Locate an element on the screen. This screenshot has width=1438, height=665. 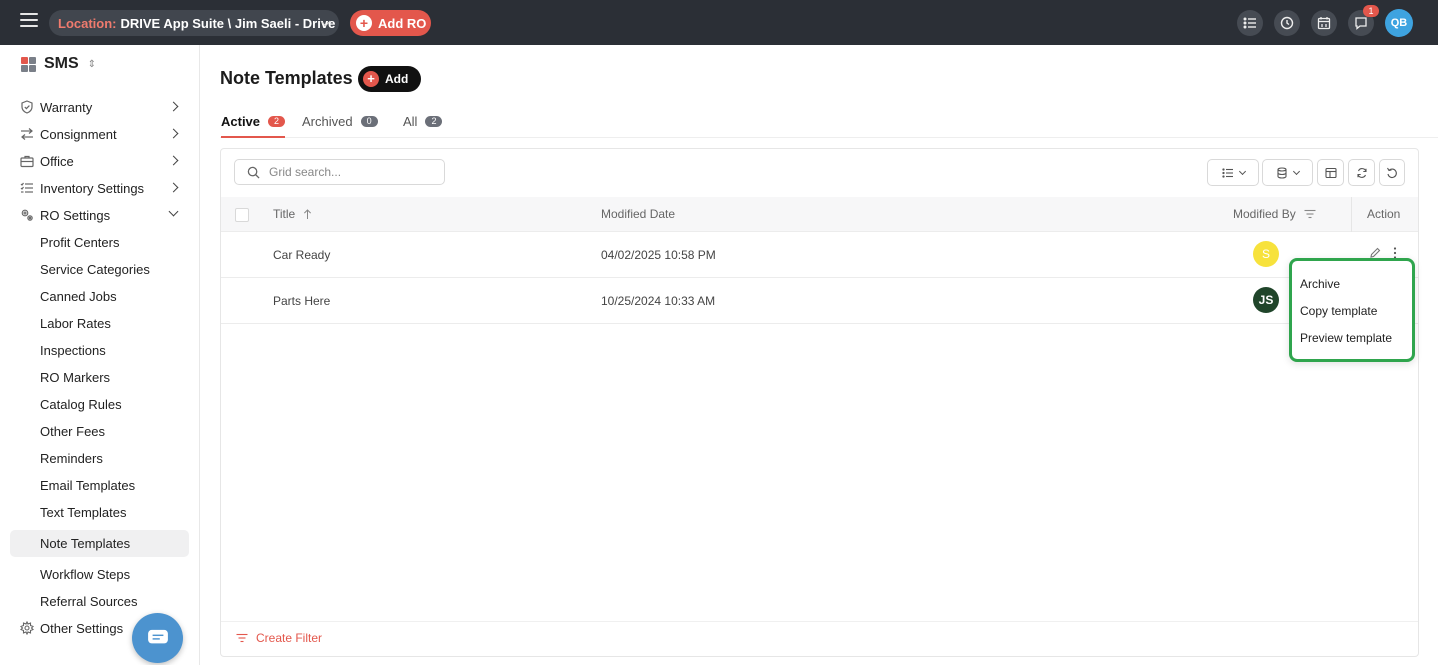
sidebar-item-ro-settings: RO Settings is located at coordinates (102, 215).